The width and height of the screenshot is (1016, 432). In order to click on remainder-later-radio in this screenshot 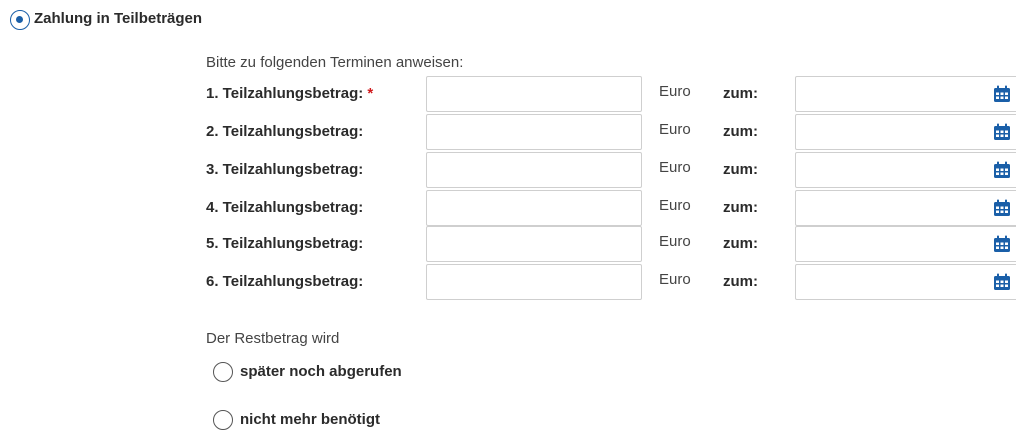, I will do `click(223, 372)`.